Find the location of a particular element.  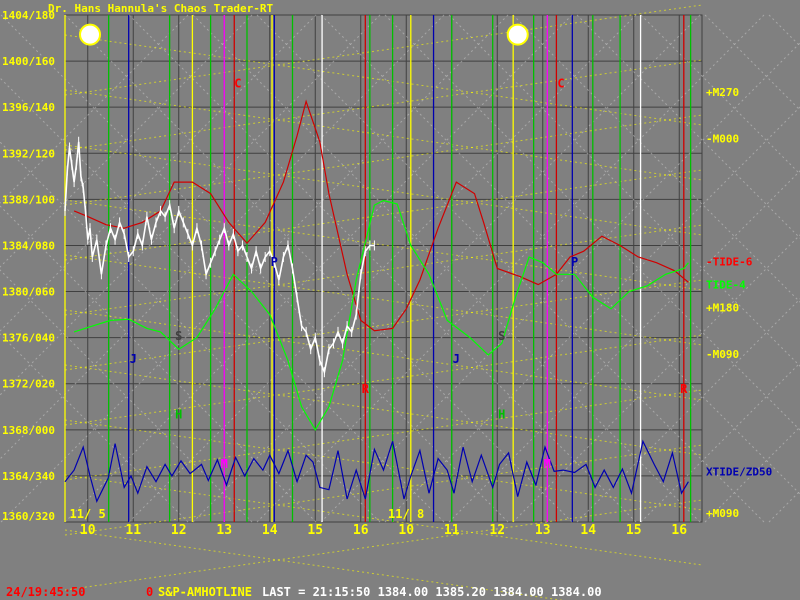

y-tick-label: 1388/100 is located at coordinates (28, 199).